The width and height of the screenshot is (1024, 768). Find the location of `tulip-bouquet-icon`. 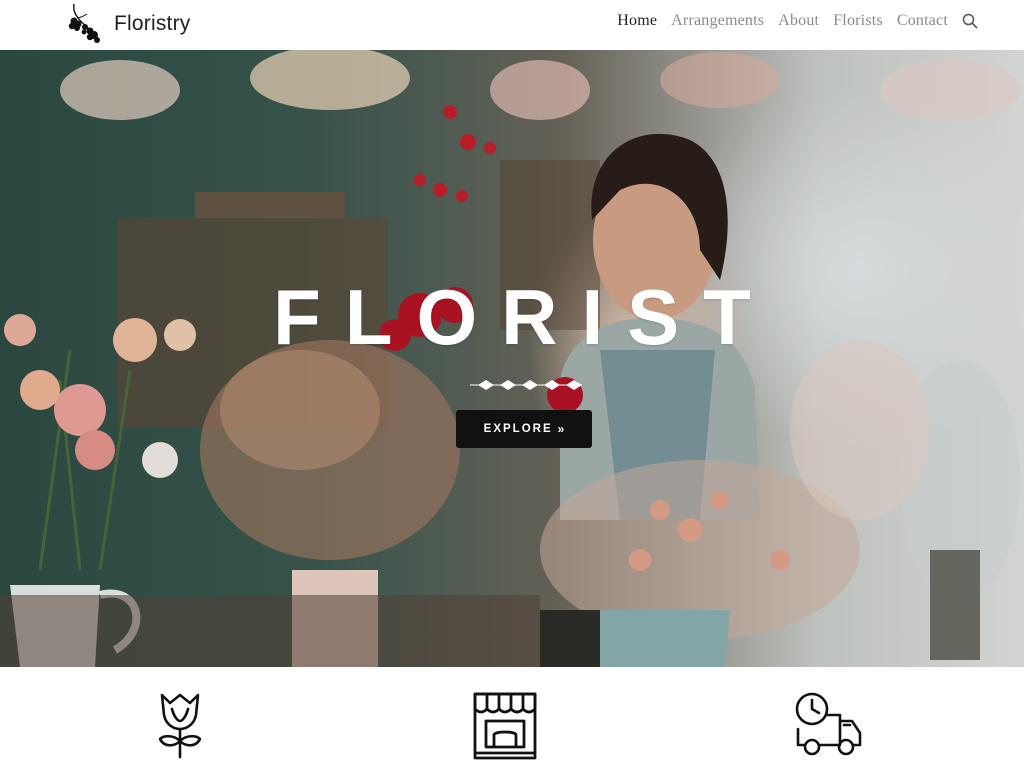

tulip-bouquet-icon is located at coordinates (180, 726).